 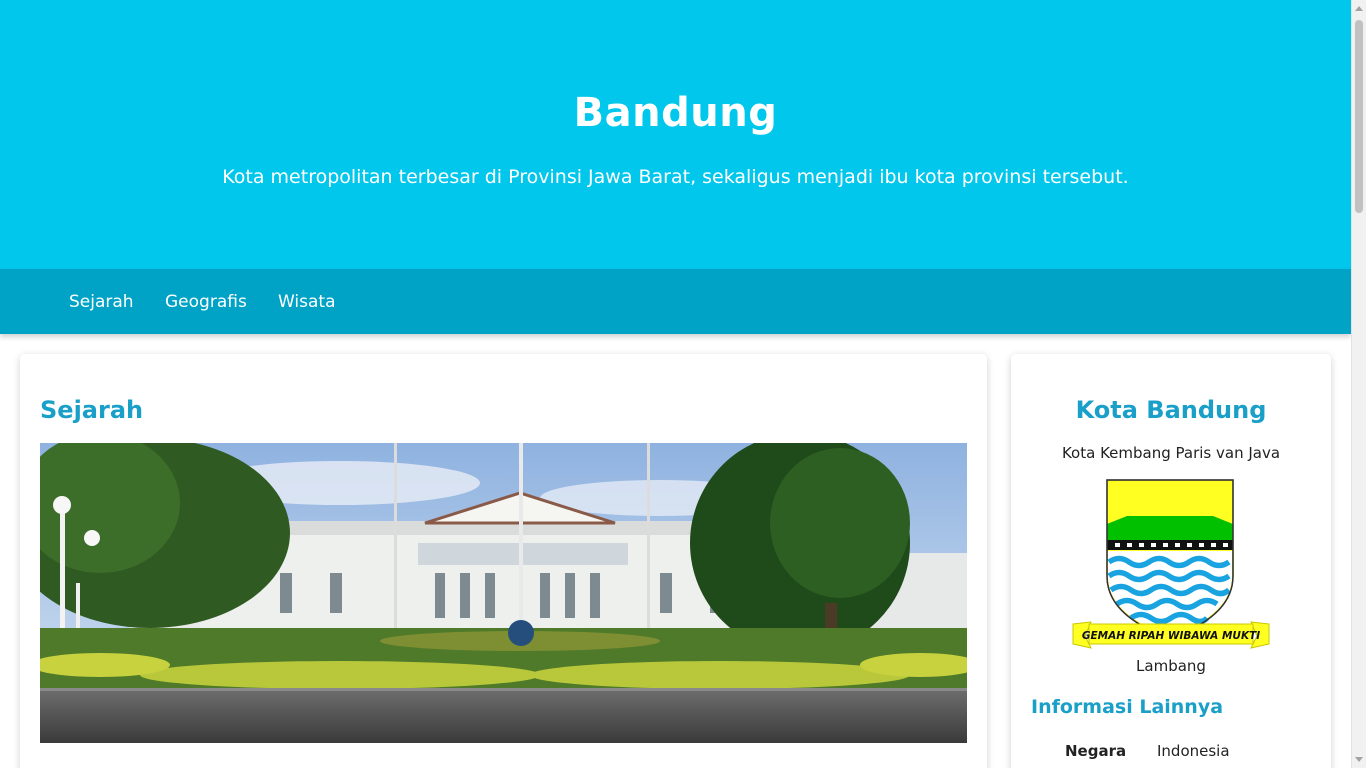 What do you see at coordinates (1171, 666) in the screenshot?
I see `emblem-caption: Lambang` at bounding box center [1171, 666].